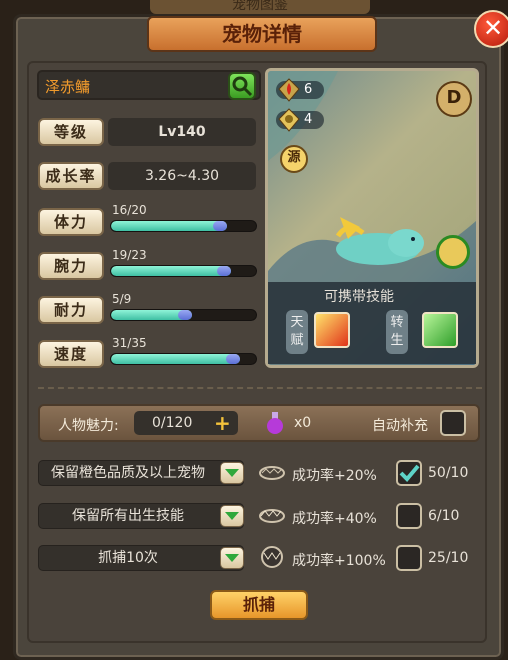 This screenshot has height=660, width=508. I want to click on stat-chip-1: 6, so click(300, 90).